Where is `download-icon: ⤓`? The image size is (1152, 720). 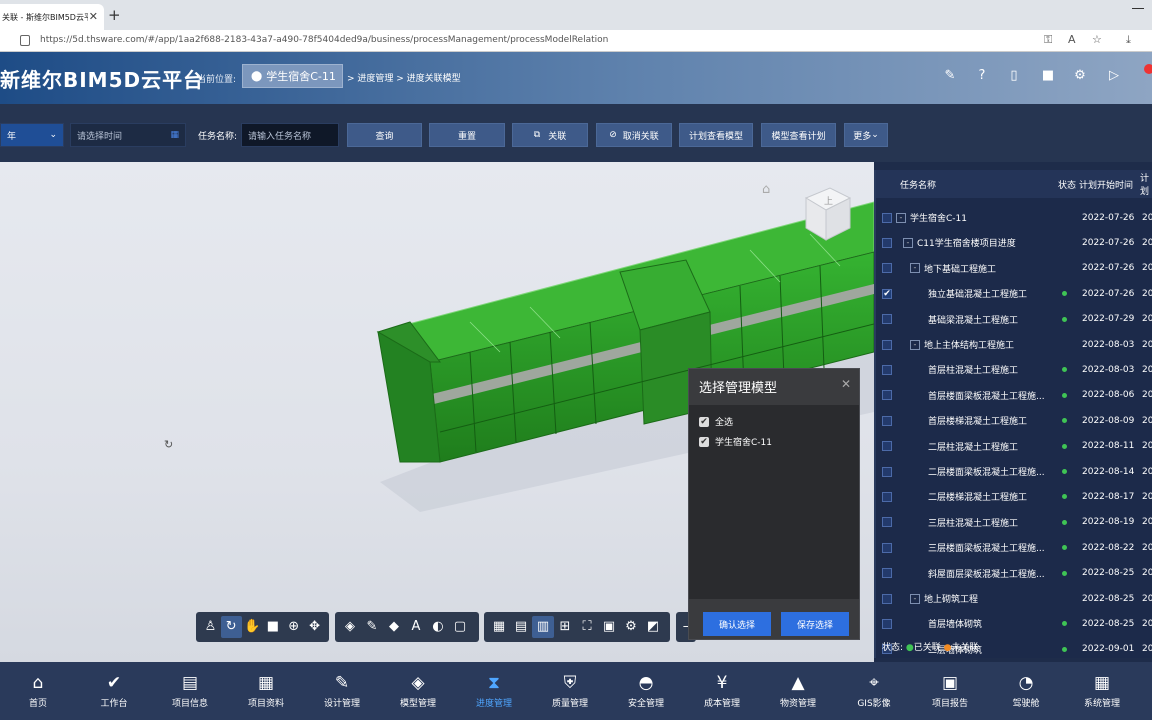 download-icon: ⤓ is located at coordinates (1128, 40).